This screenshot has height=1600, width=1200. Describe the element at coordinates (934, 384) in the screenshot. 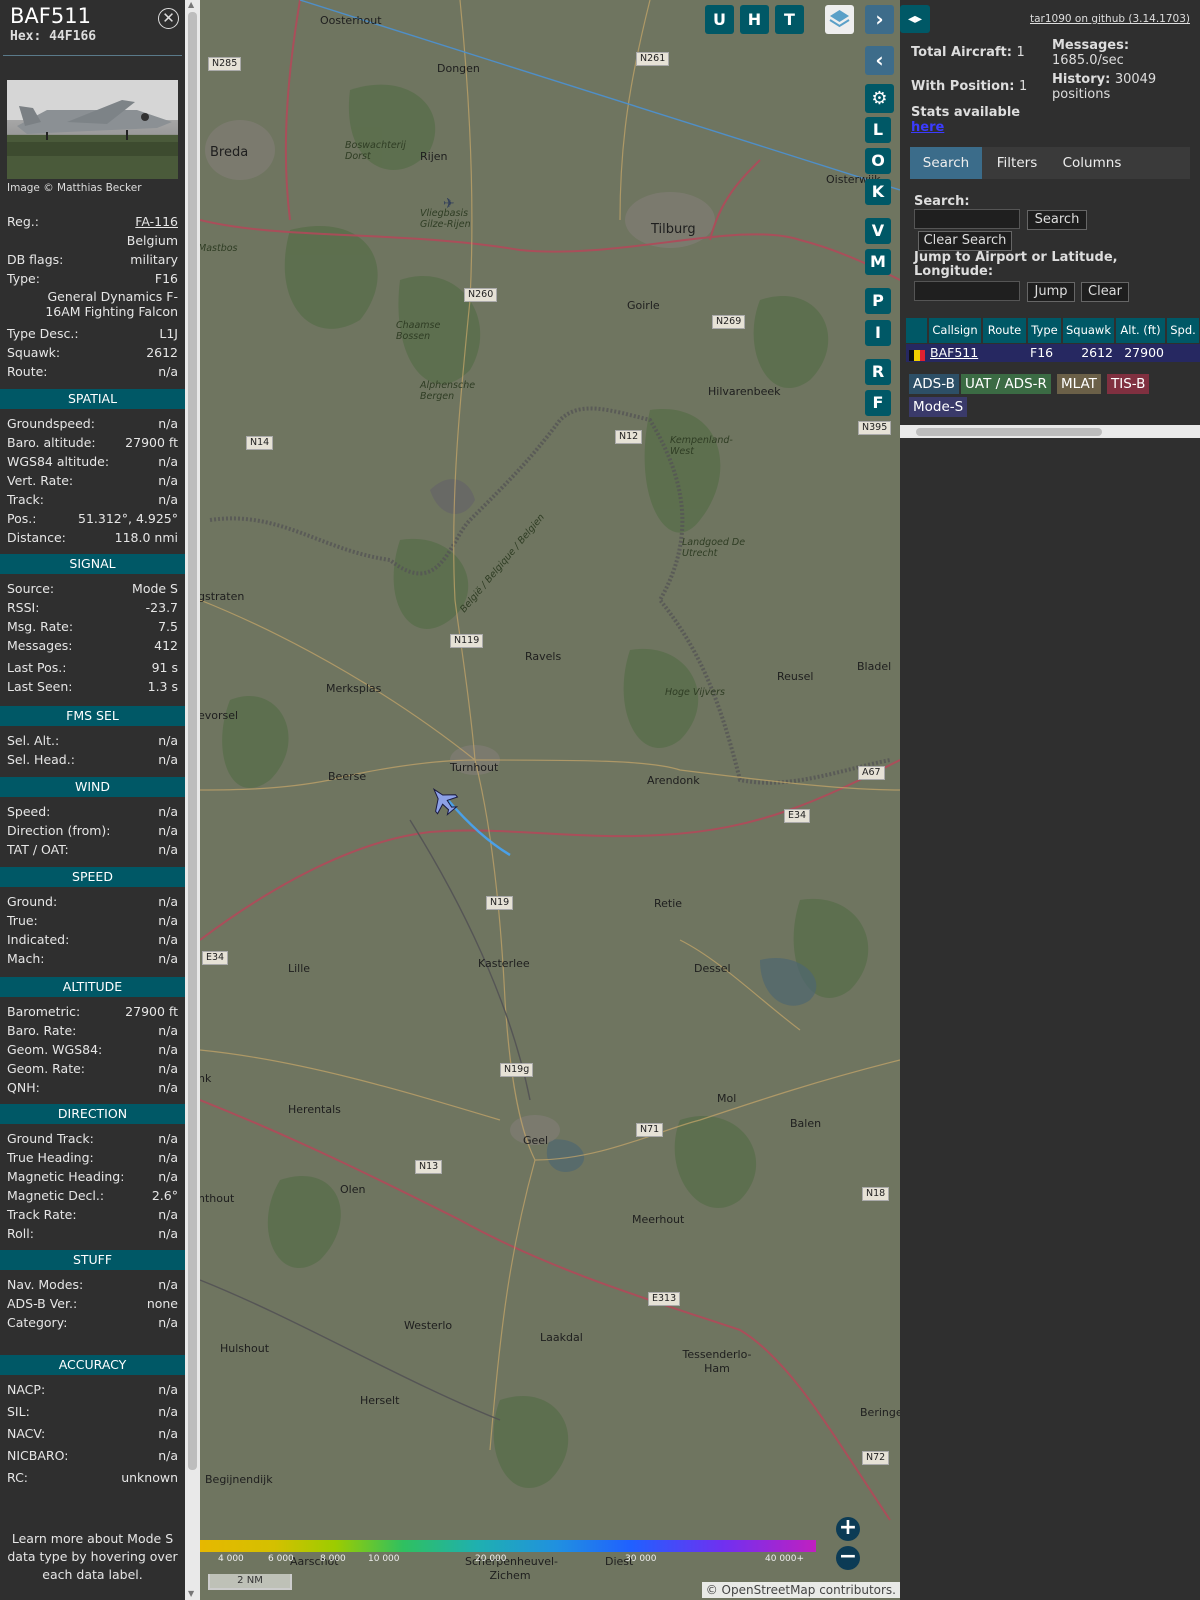

I see `legend-adsb: ADS-B` at that location.